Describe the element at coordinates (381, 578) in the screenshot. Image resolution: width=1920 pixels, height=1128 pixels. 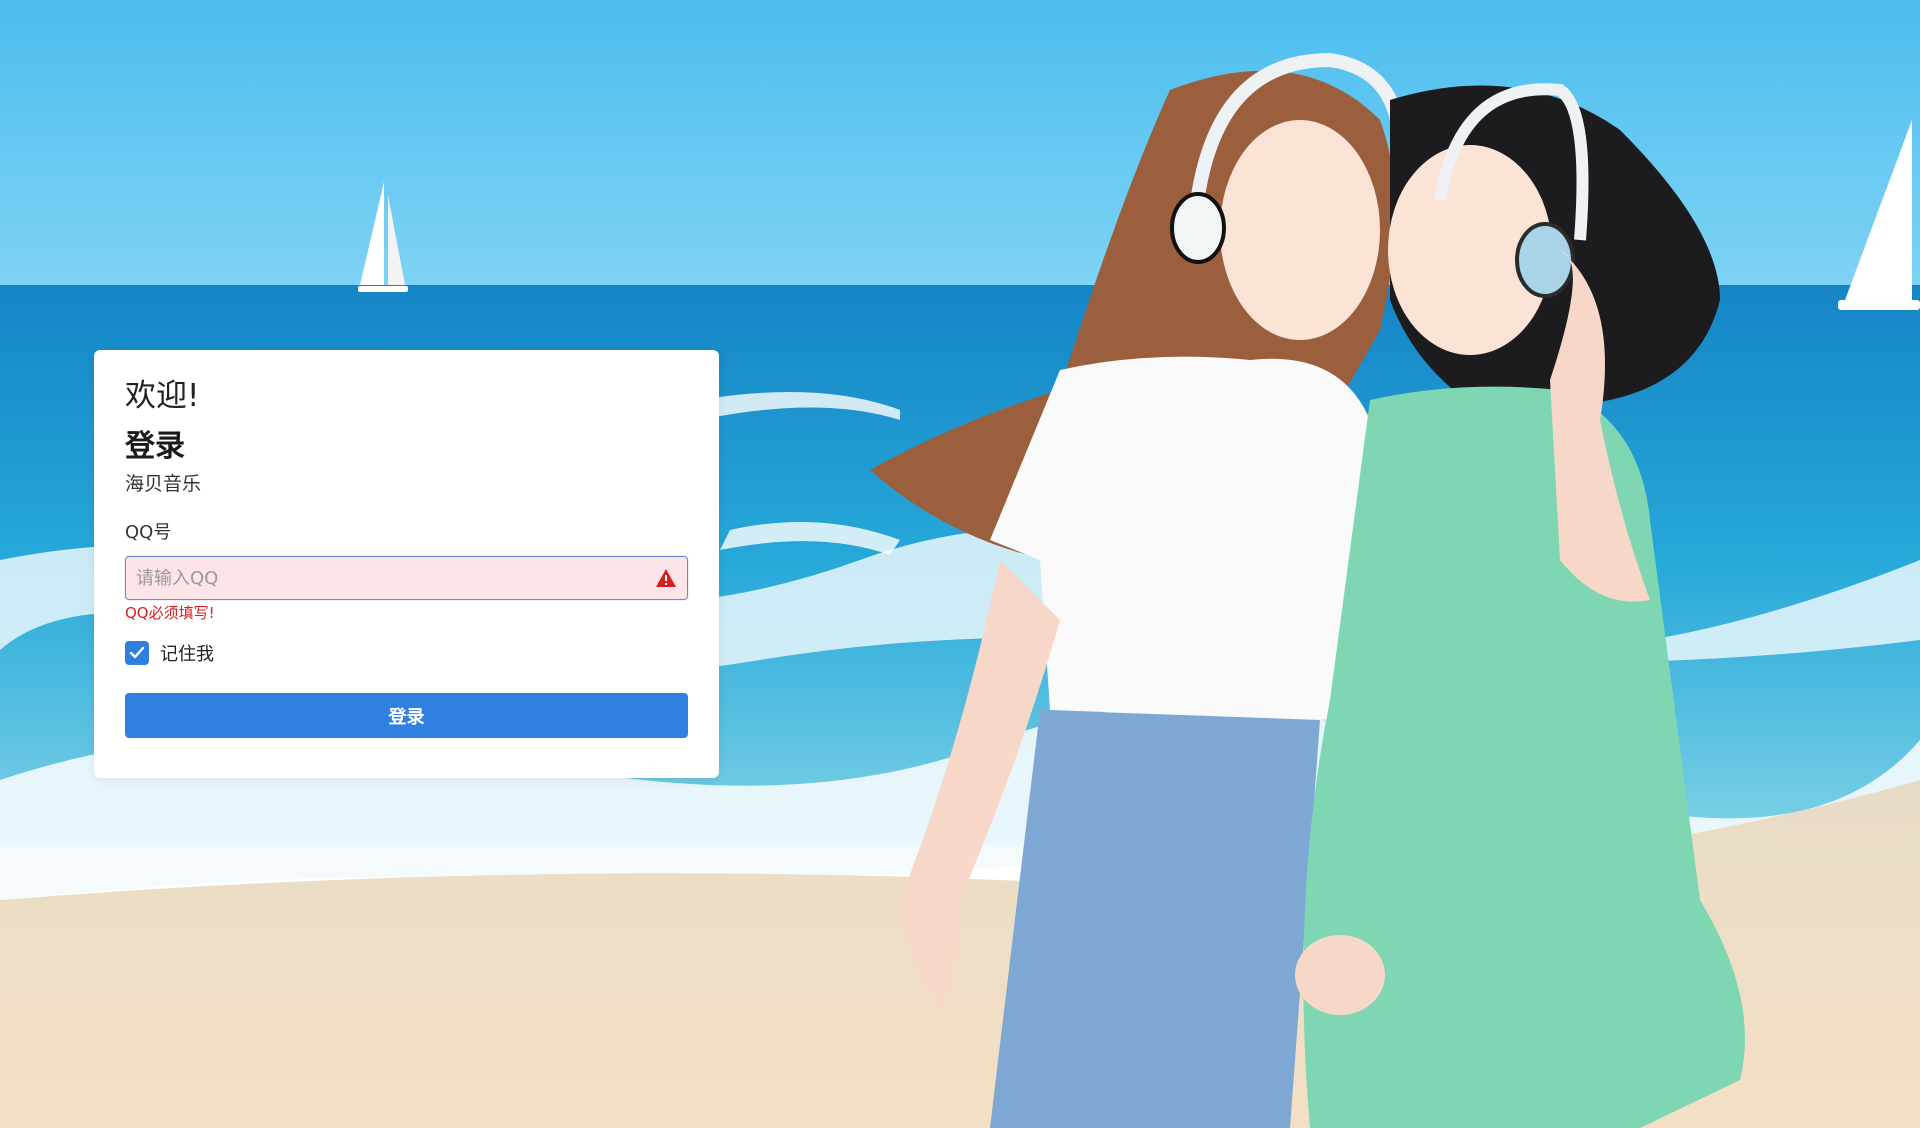
I see `qq-input` at that location.